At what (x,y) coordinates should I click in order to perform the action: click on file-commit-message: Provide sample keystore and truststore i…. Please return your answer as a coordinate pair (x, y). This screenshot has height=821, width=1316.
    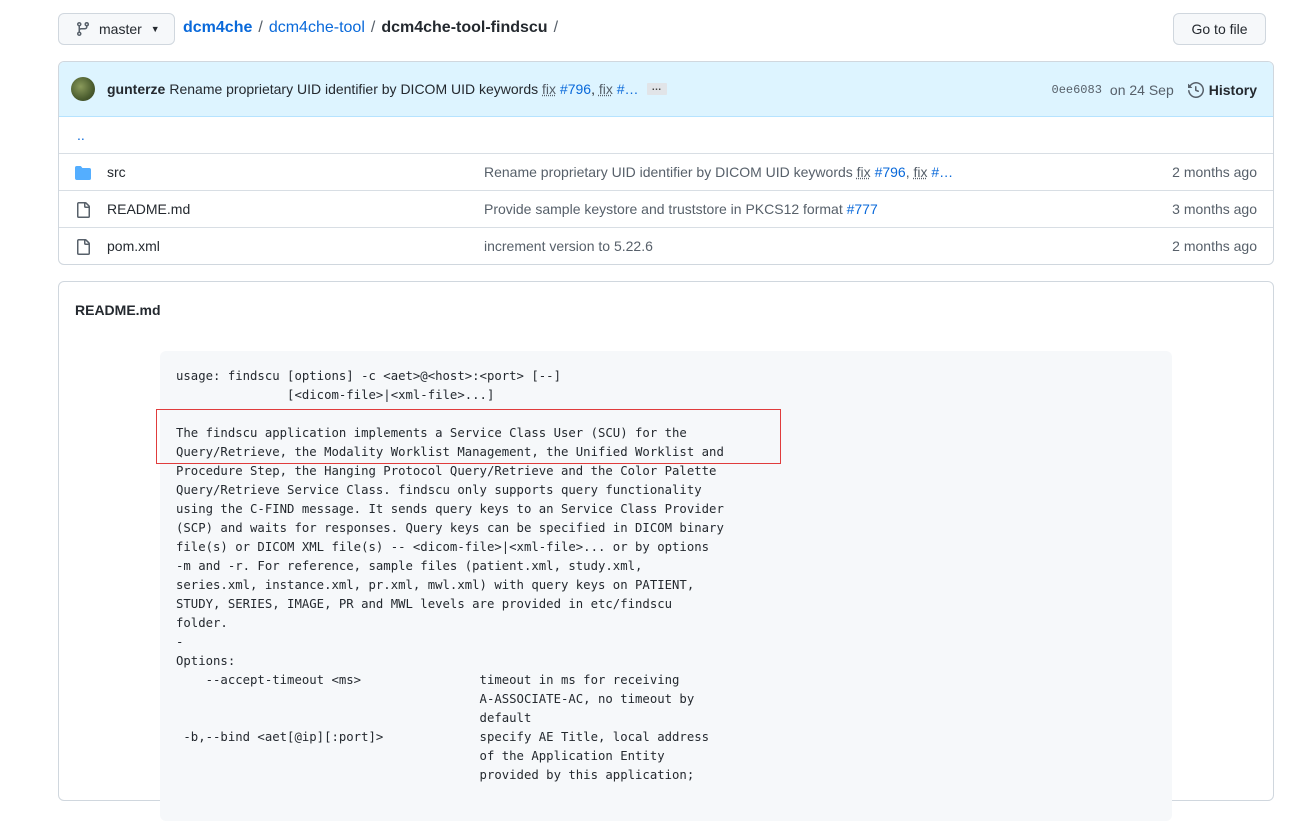
    Looking at the image, I should click on (681, 209).